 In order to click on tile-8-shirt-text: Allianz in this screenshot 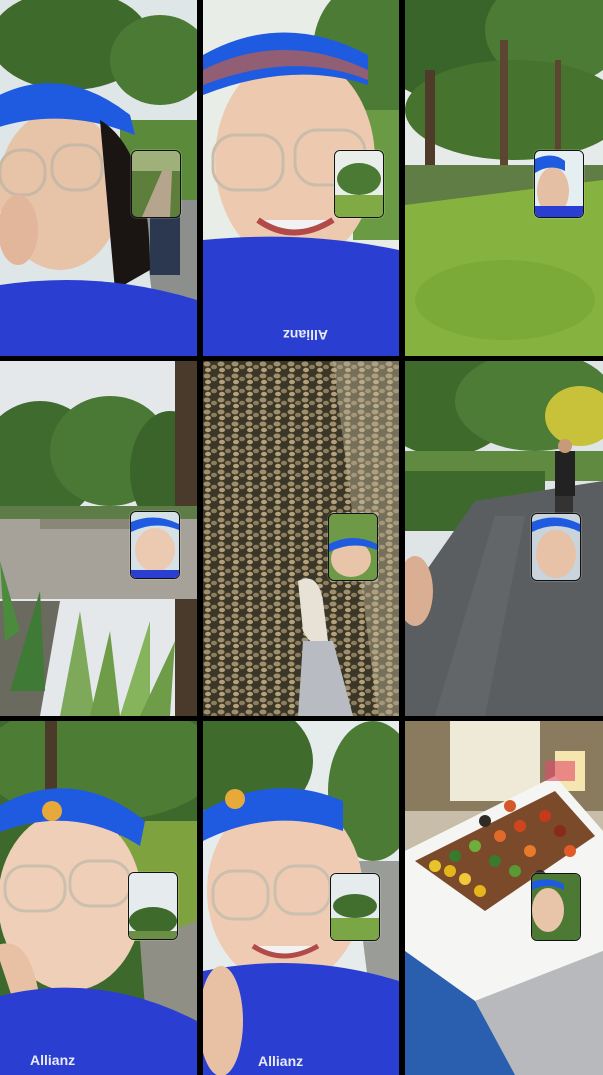, I will do `click(280, 1061)`.